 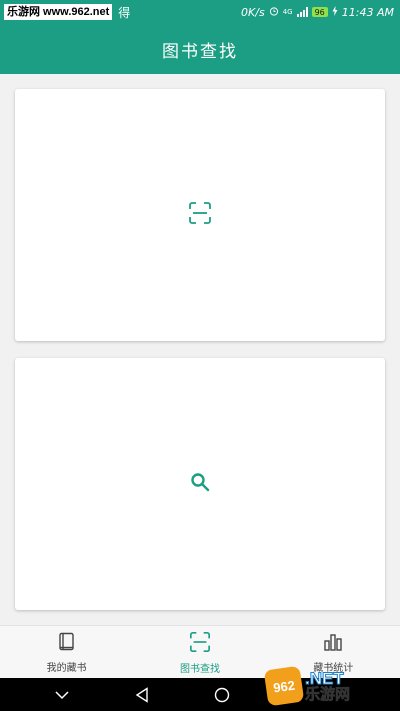 I want to click on nav-item-book-search: 图书查找, so click(x=199, y=652).